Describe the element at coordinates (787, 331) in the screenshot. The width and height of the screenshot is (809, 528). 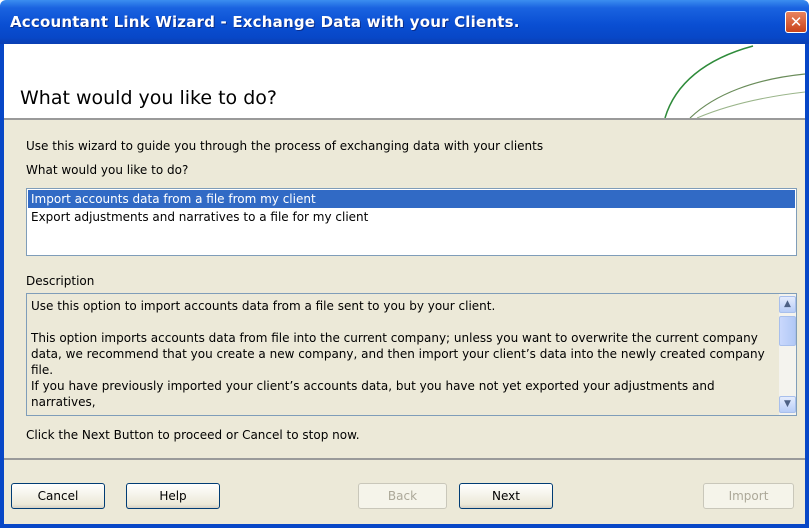
I see `scrollbar-thumb` at that location.